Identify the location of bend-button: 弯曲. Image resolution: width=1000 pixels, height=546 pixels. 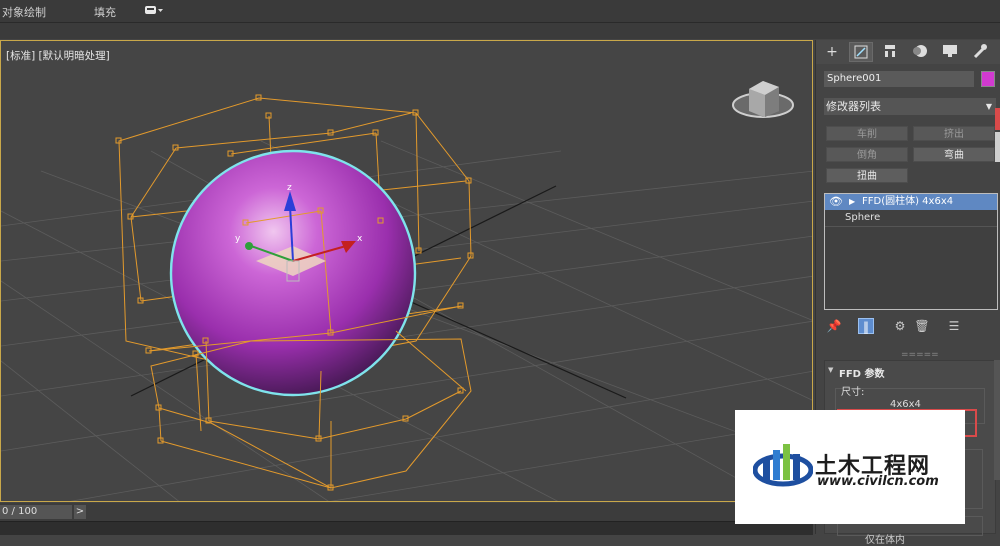
(954, 154).